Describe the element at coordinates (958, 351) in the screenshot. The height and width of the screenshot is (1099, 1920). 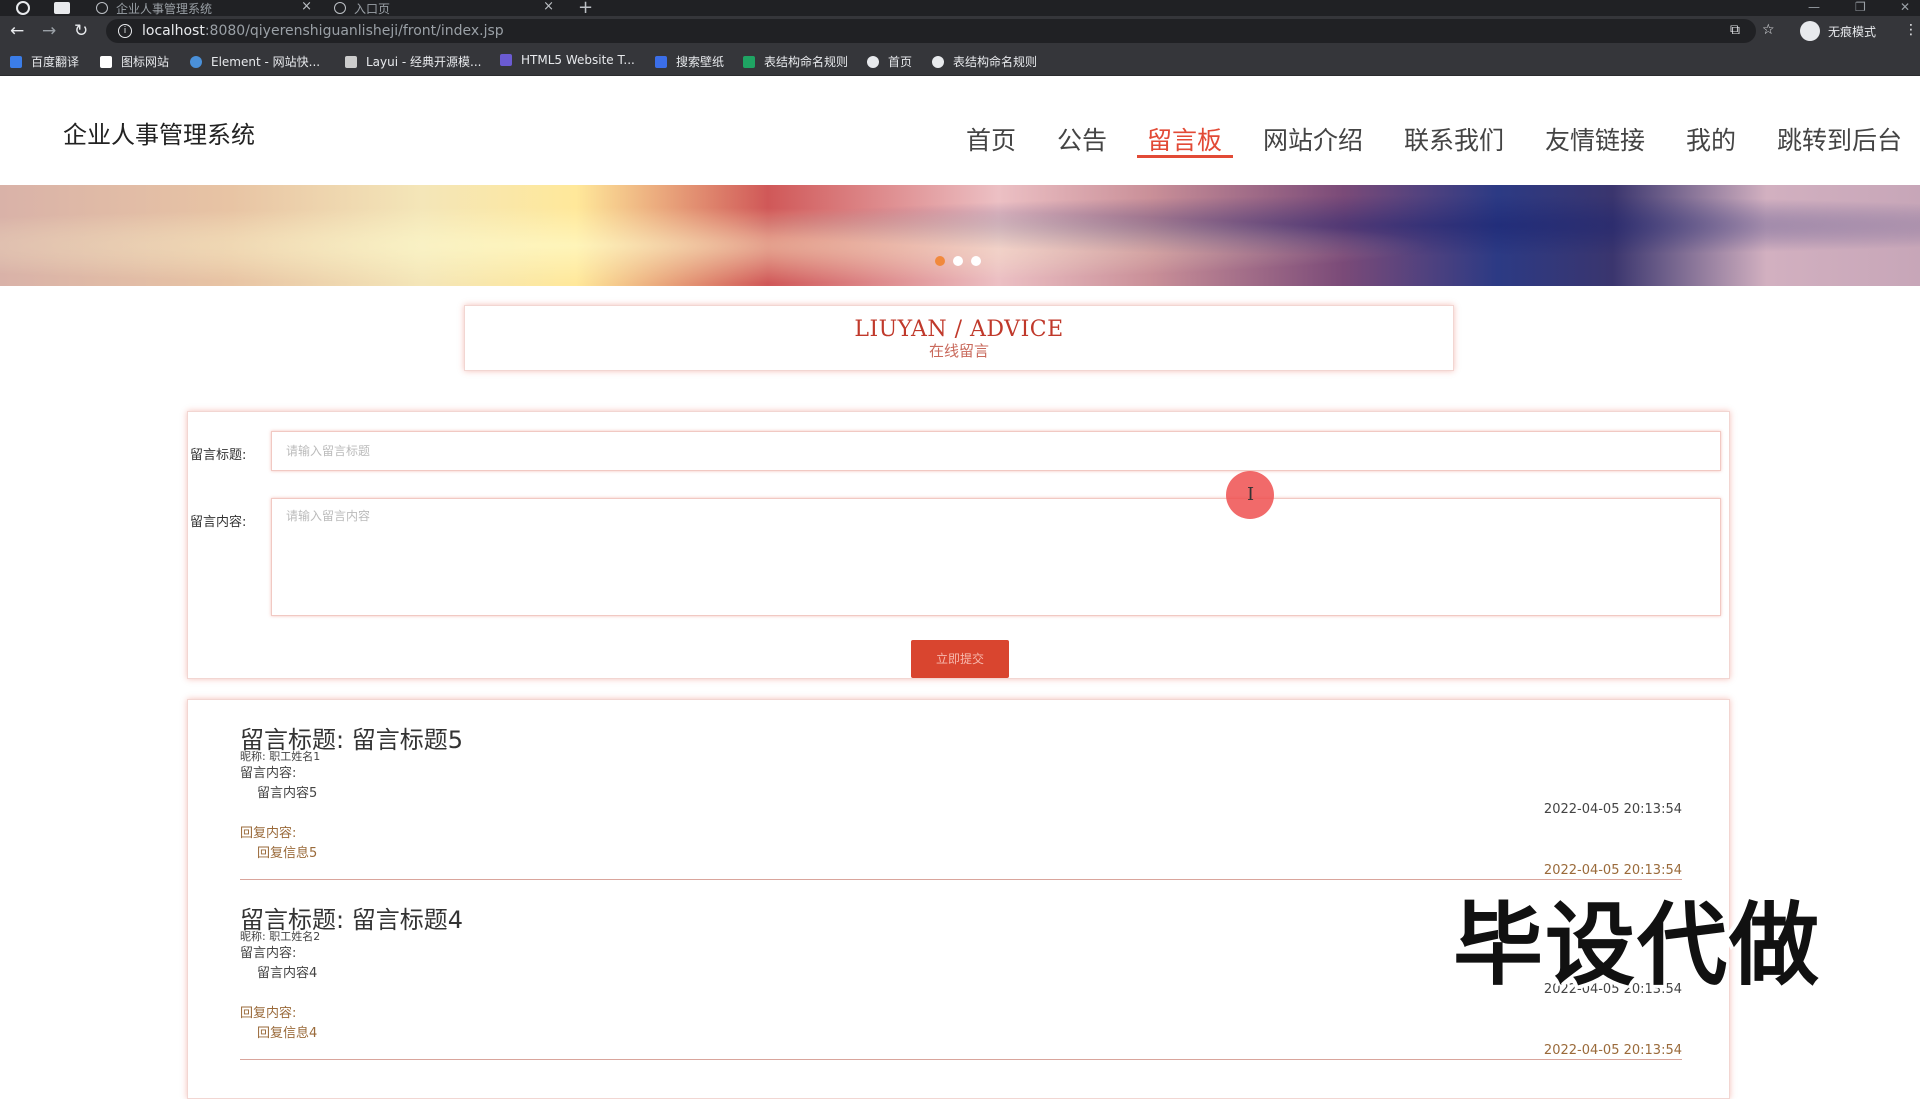
I see `section-title-cn: 在线留言` at that location.